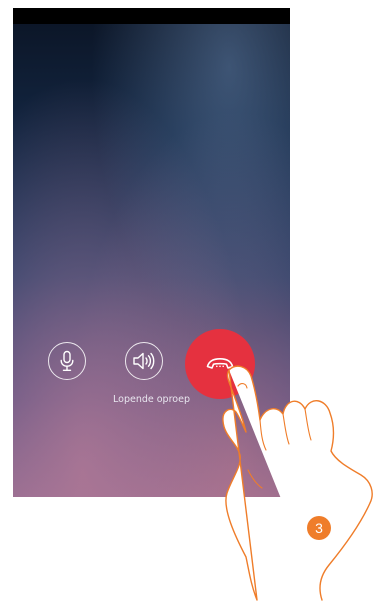 The image size is (378, 601). What do you see at coordinates (151, 16) in the screenshot?
I see `status-bar` at bounding box center [151, 16].